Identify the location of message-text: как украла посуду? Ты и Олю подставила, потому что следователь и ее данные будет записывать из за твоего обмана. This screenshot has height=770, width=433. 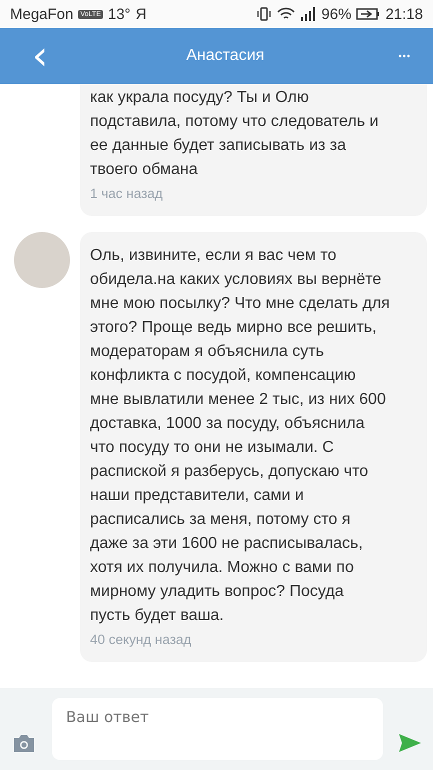
(235, 134).